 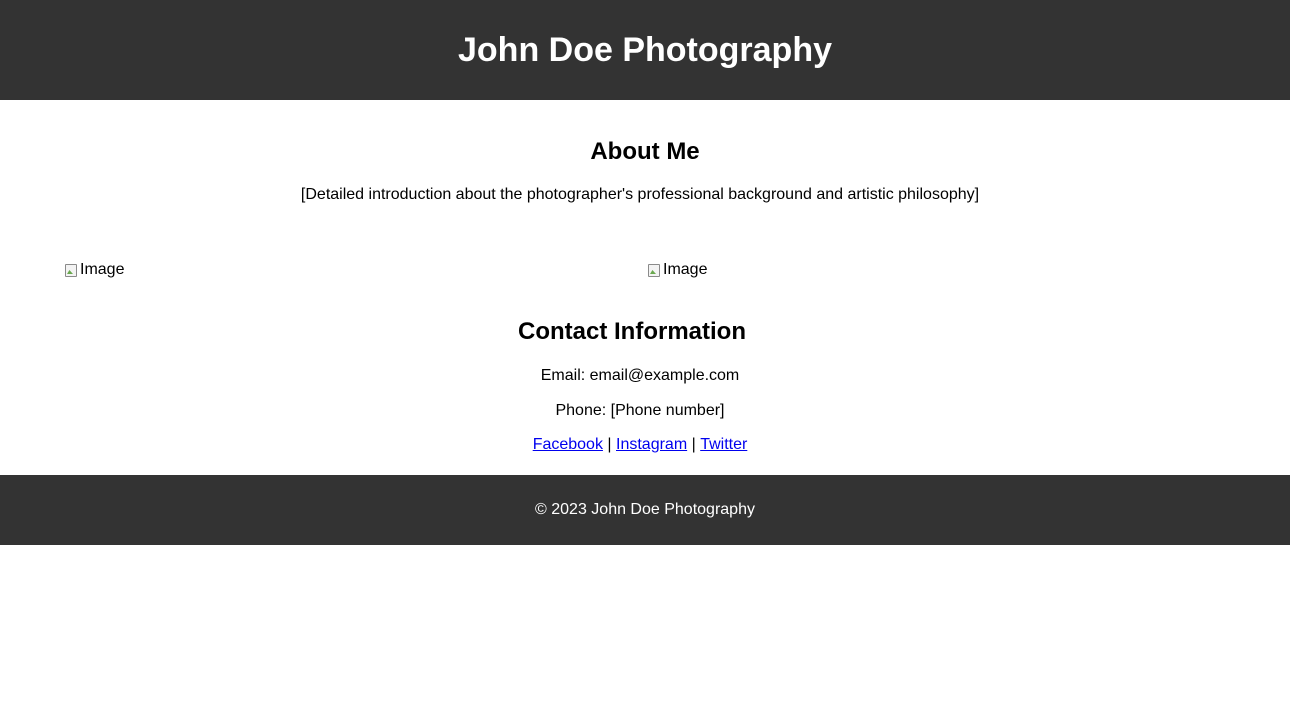 I want to click on contact-email: Email: email@example.com, so click(x=640, y=375).